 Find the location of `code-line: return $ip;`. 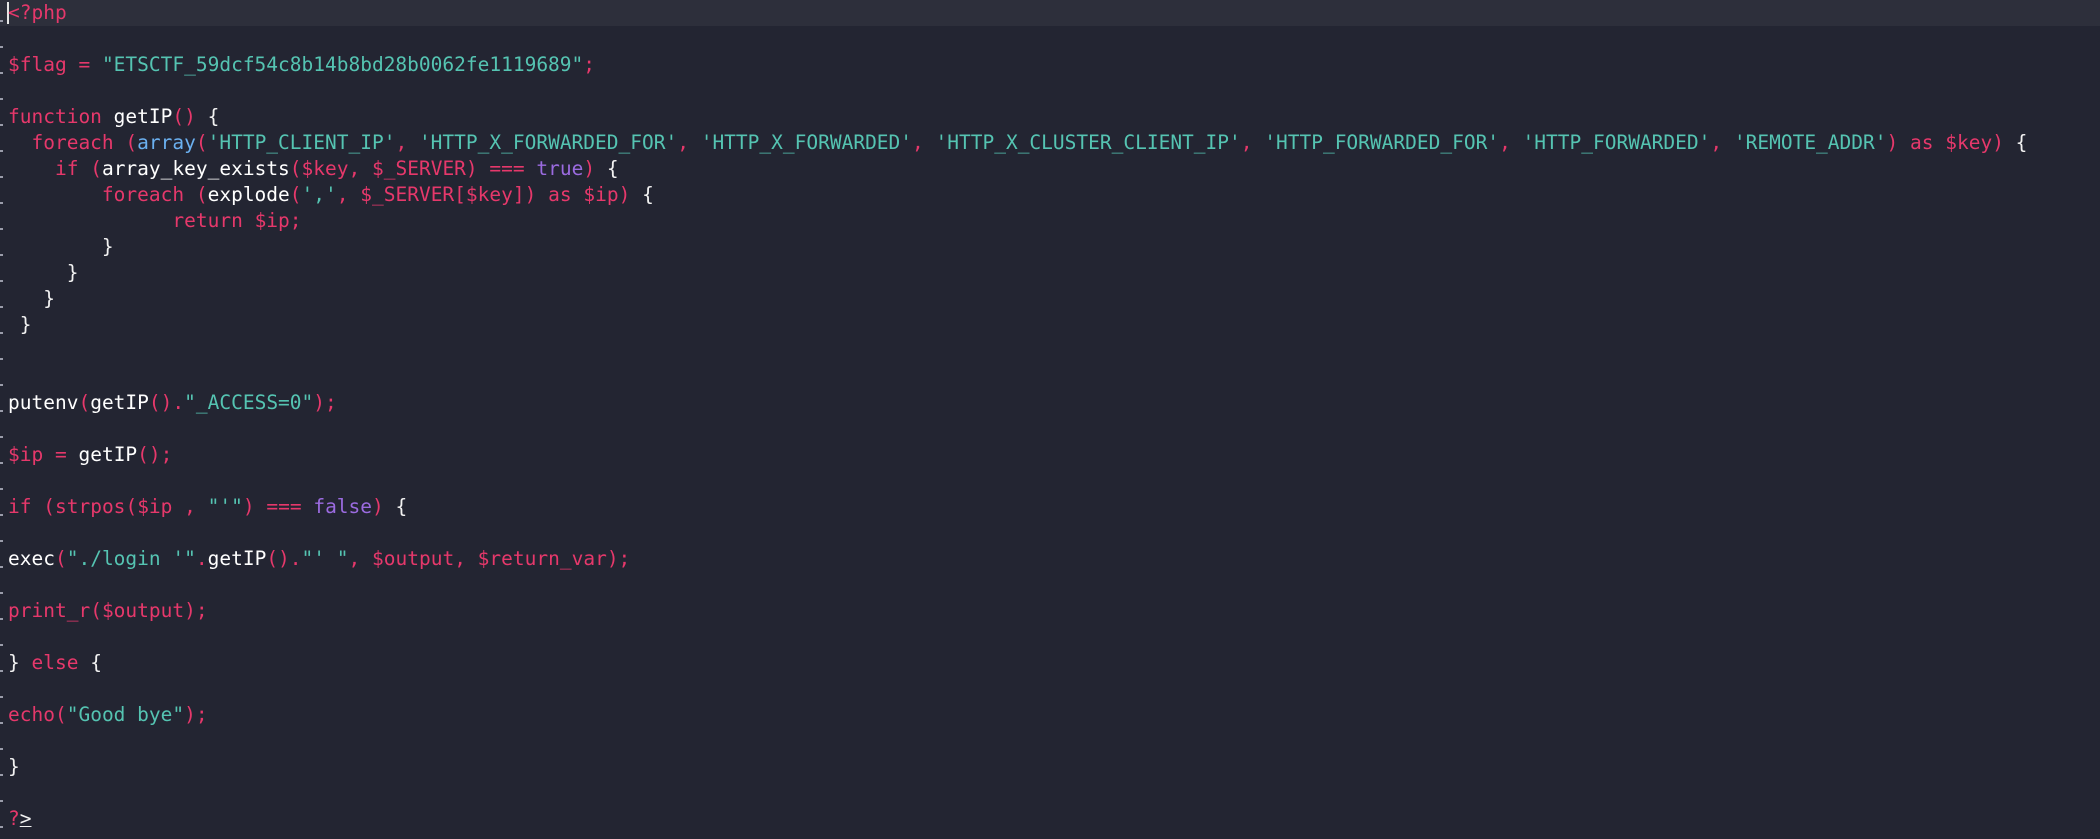

code-line: return $ip; is located at coordinates (155, 221).